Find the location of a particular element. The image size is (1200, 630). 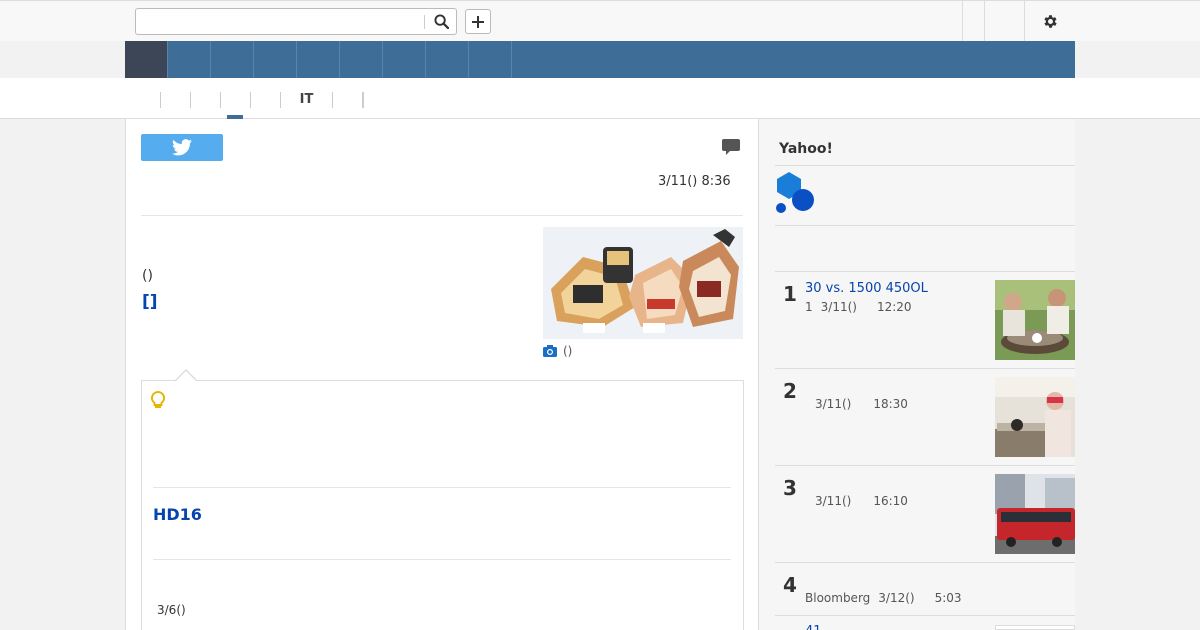

ranking-meta-count: 1 is located at coordinates (809, 307).